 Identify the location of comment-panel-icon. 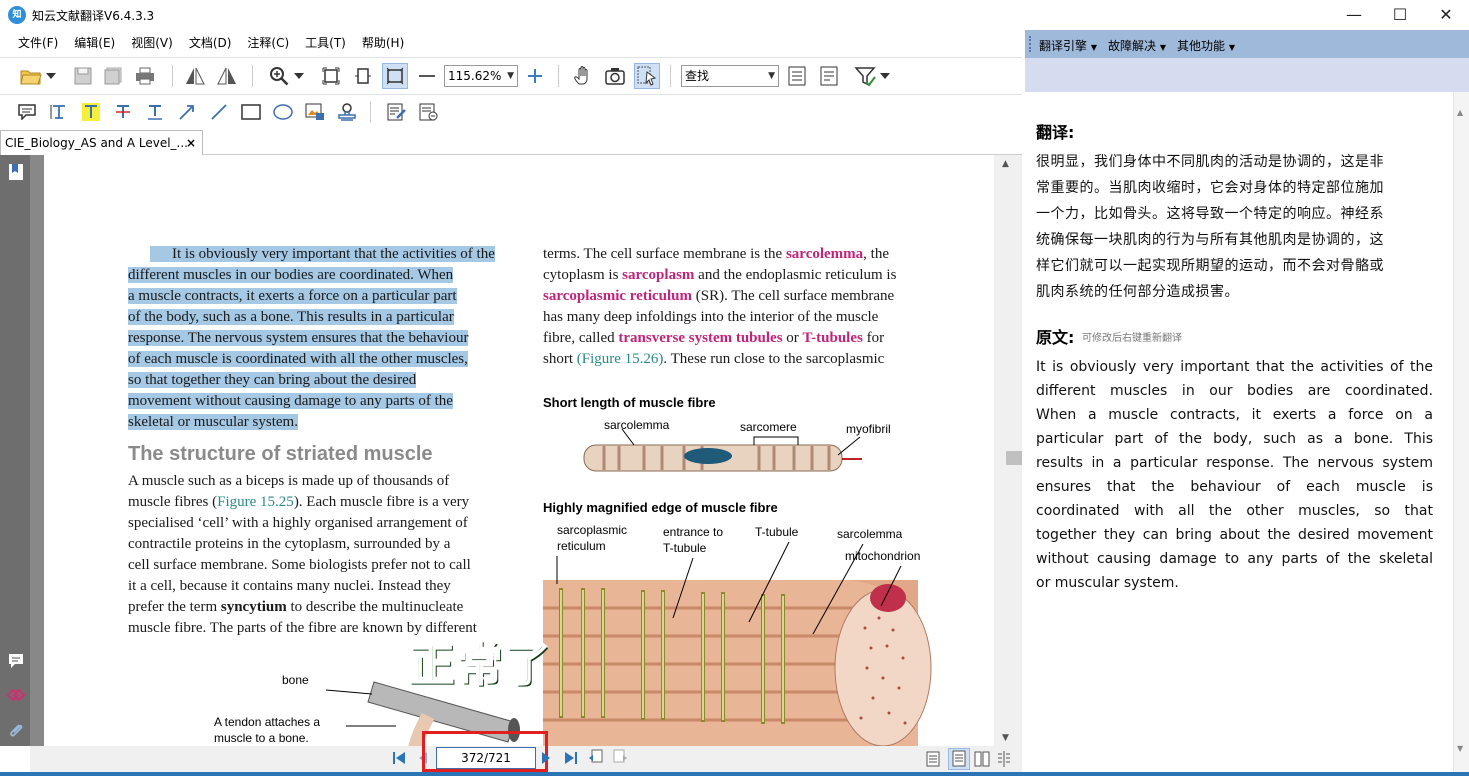
(16, 662).